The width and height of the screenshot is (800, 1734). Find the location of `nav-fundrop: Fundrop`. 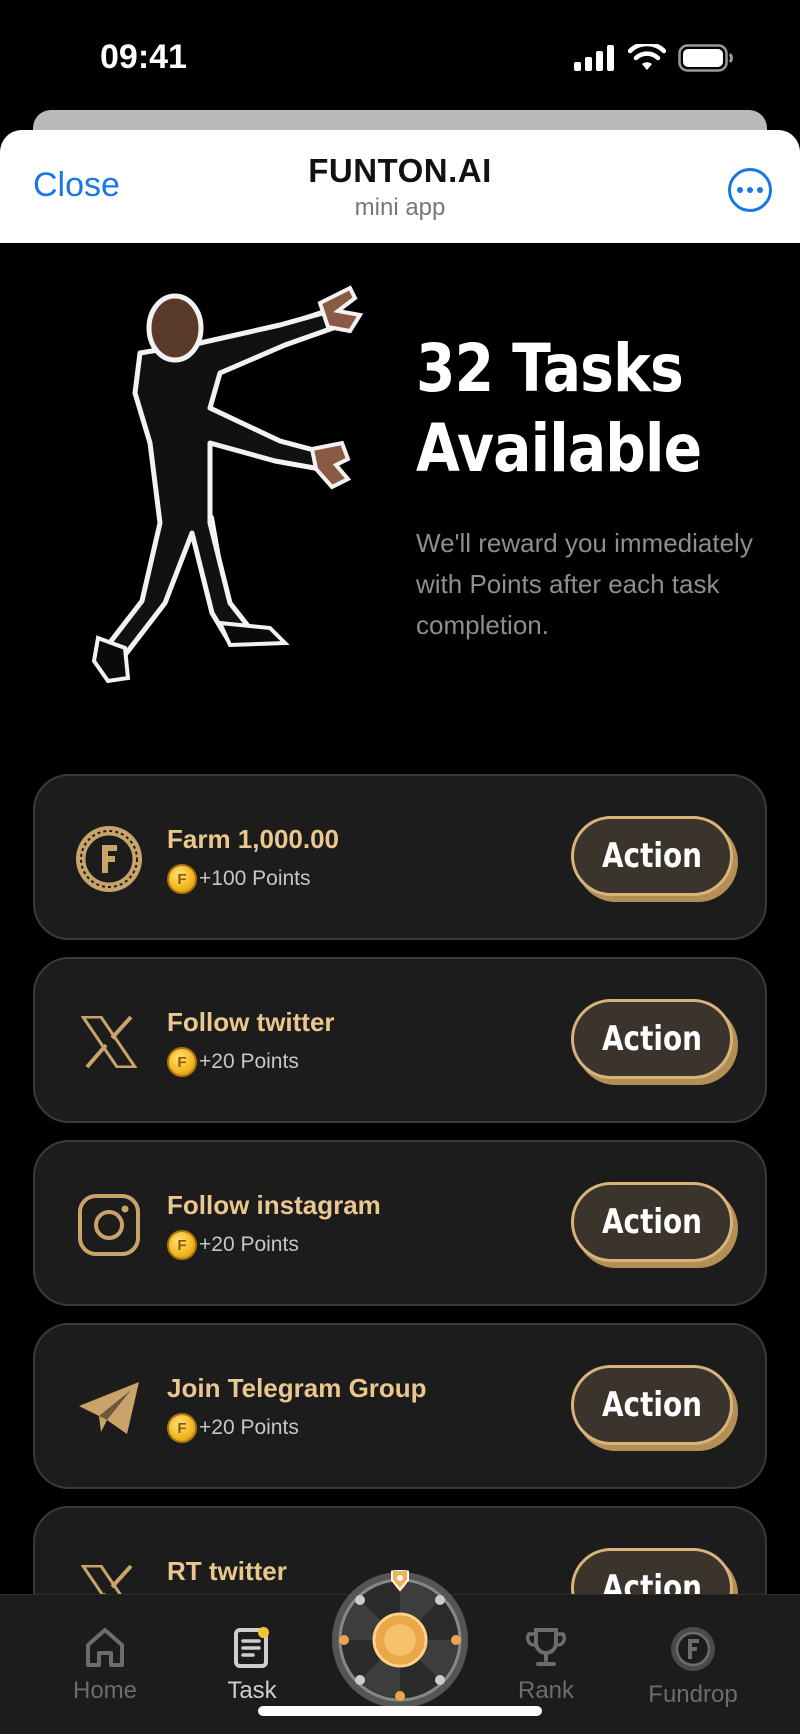

nav-fundrop: Fundrop is located at coordinates (693, 1667).